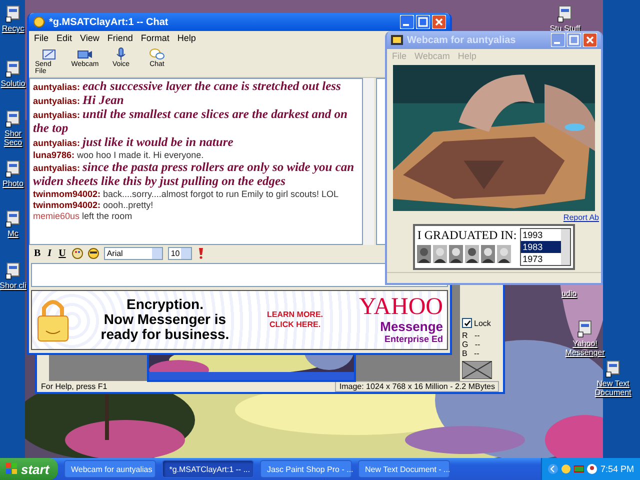 The width and height of the screenshot is (640, 480). What do you see at coordinates (13, 83) in the screenshot?
I see `icon-label: Solutio` at bounding box center [13, 83].